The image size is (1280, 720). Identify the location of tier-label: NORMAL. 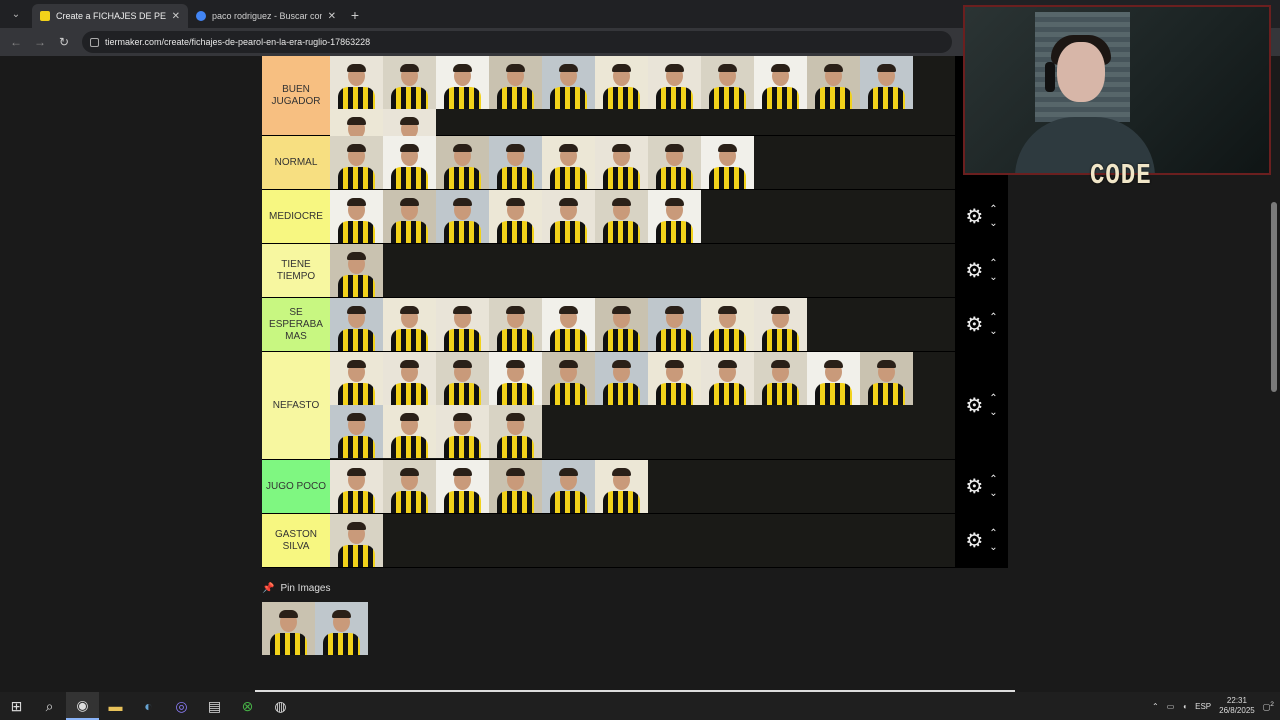
(296, 162).